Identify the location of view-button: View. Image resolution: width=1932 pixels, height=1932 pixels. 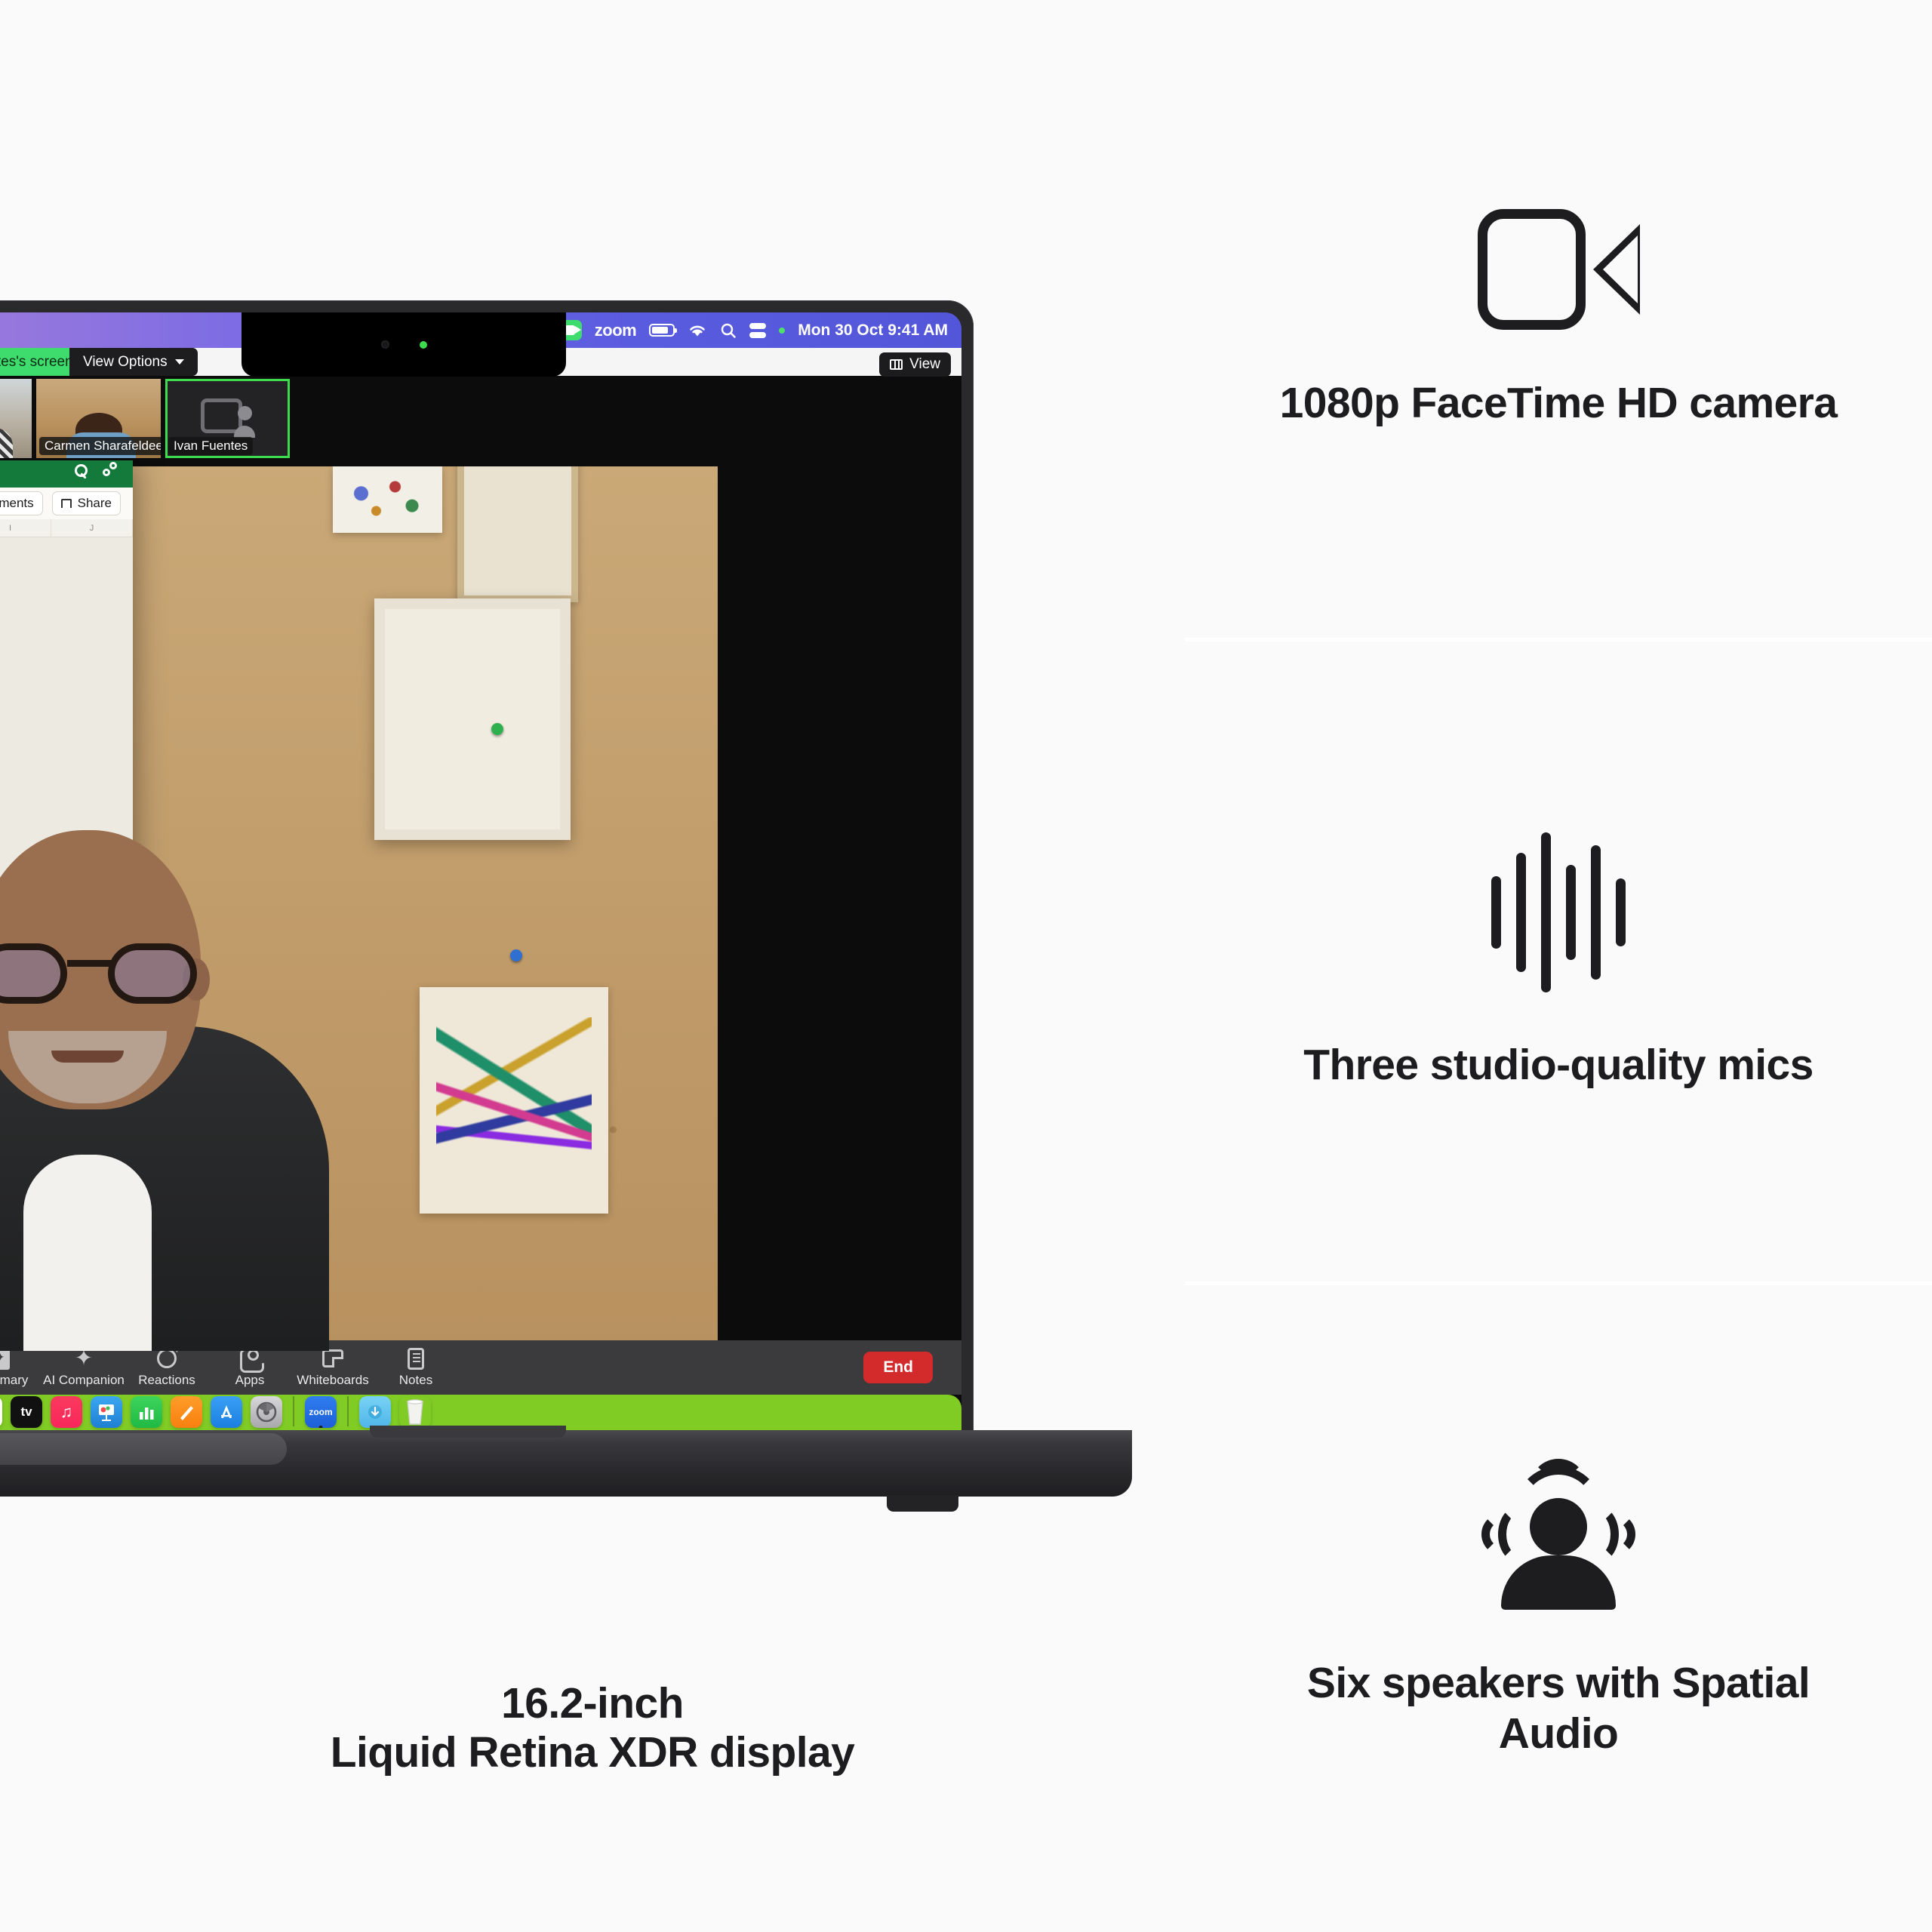
(915, 364).